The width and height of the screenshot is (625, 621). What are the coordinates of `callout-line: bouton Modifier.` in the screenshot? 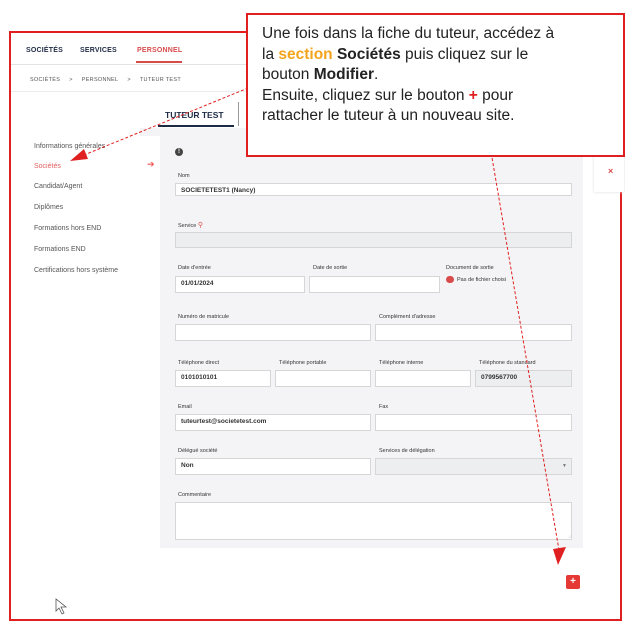 It's located at (320, 74).